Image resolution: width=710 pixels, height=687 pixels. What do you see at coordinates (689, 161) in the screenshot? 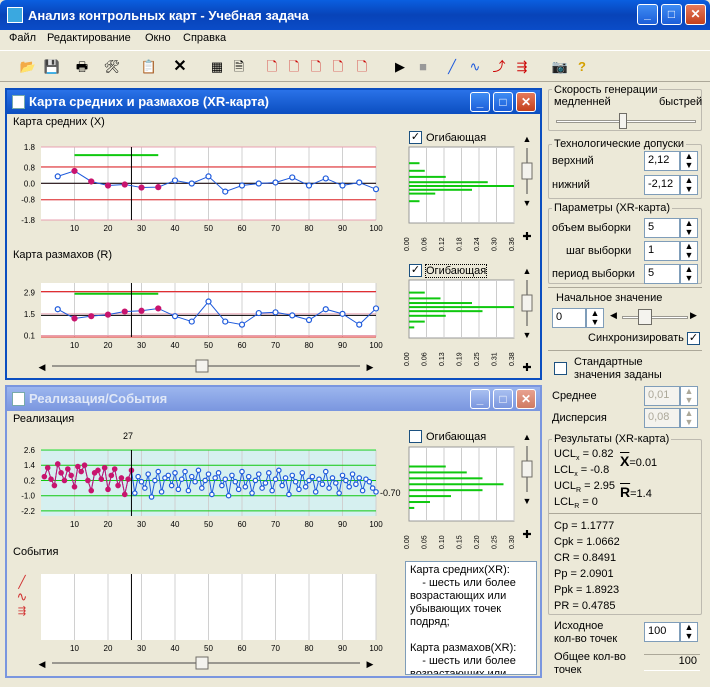
I see `upper-tol-spinner: ▲ ▼` at bounding box center [689, 161].